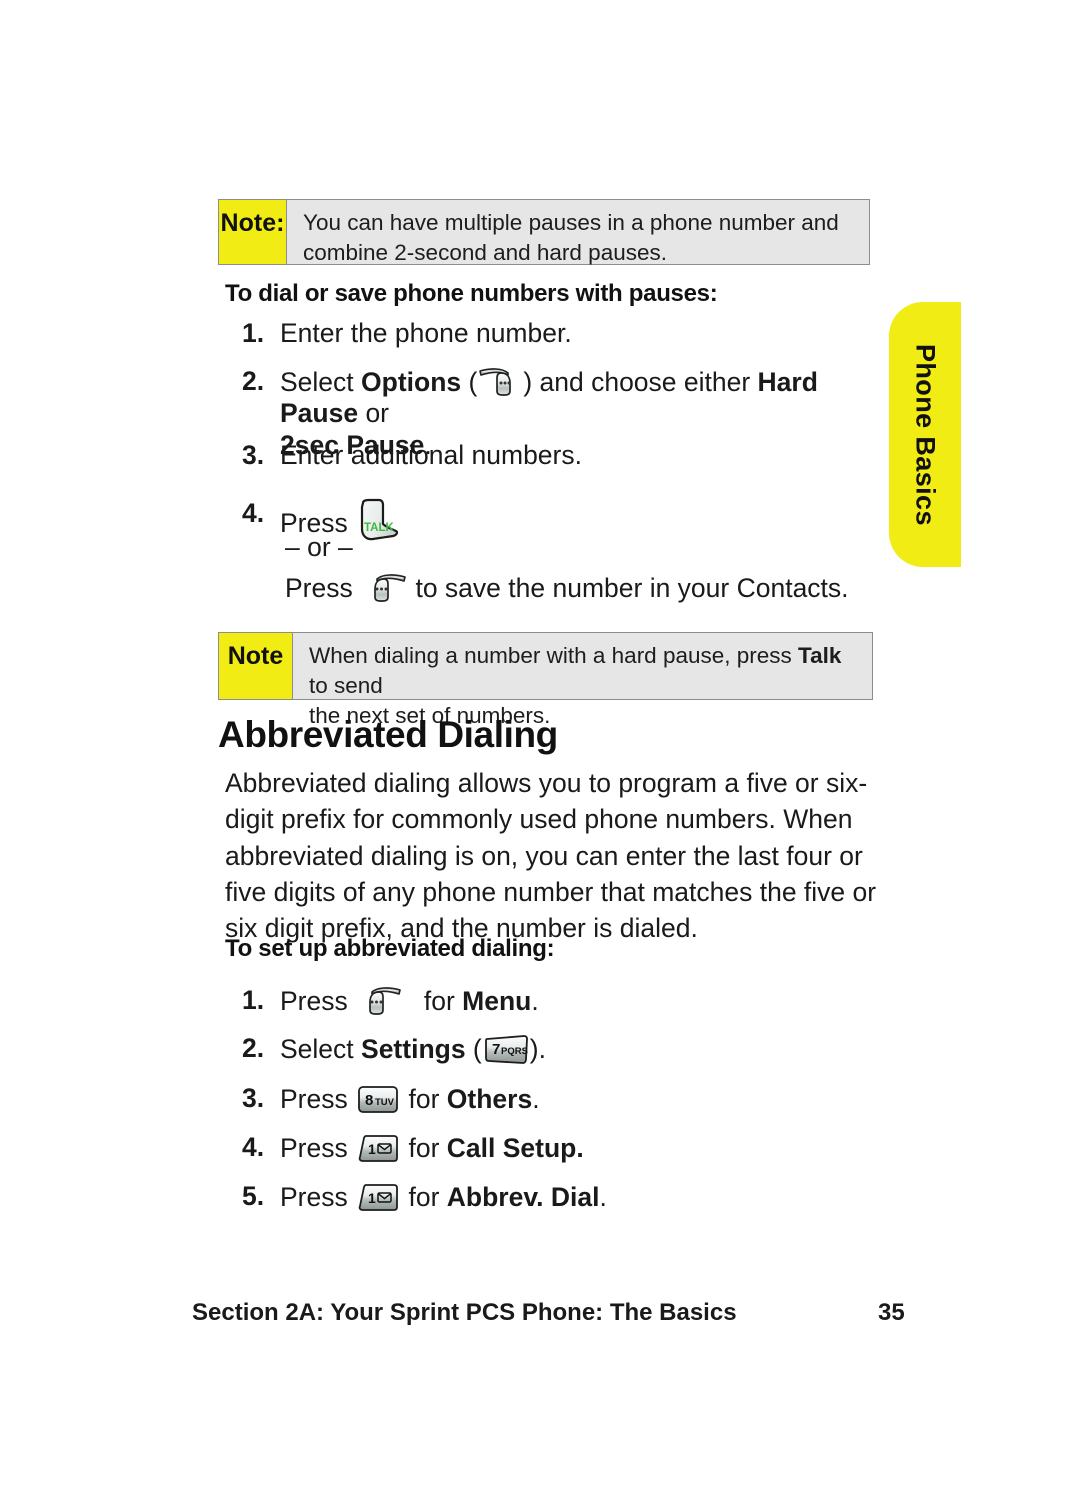  I want to click on step-item: 3. Enter additional numbers., so click(562, 455).